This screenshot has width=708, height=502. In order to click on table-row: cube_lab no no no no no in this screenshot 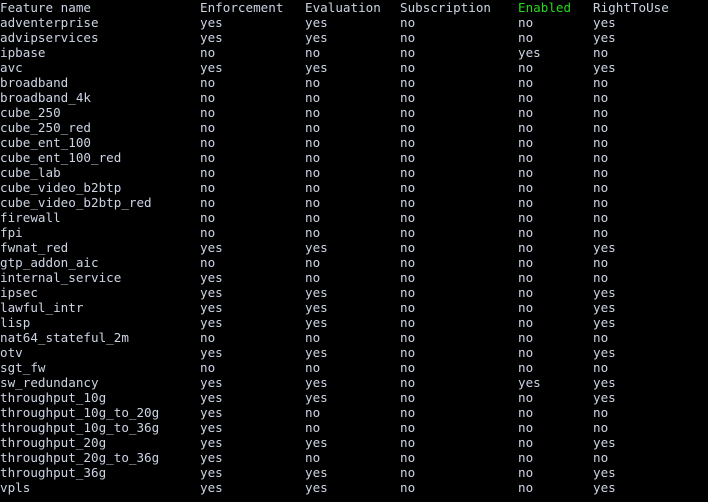, I will do `click(354, 172)`.